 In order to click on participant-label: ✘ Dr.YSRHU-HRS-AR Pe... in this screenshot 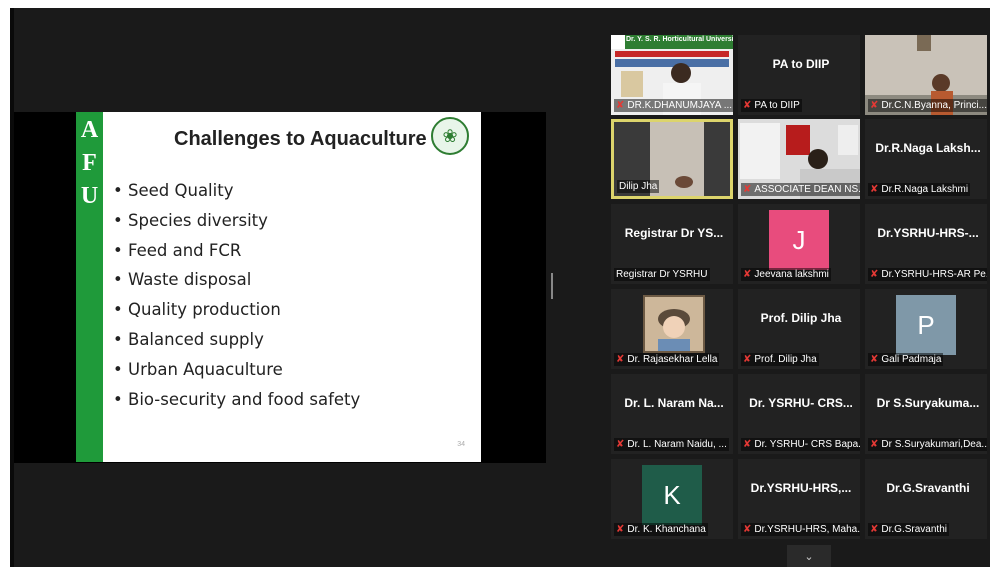, I will do `click(927, 274)`.